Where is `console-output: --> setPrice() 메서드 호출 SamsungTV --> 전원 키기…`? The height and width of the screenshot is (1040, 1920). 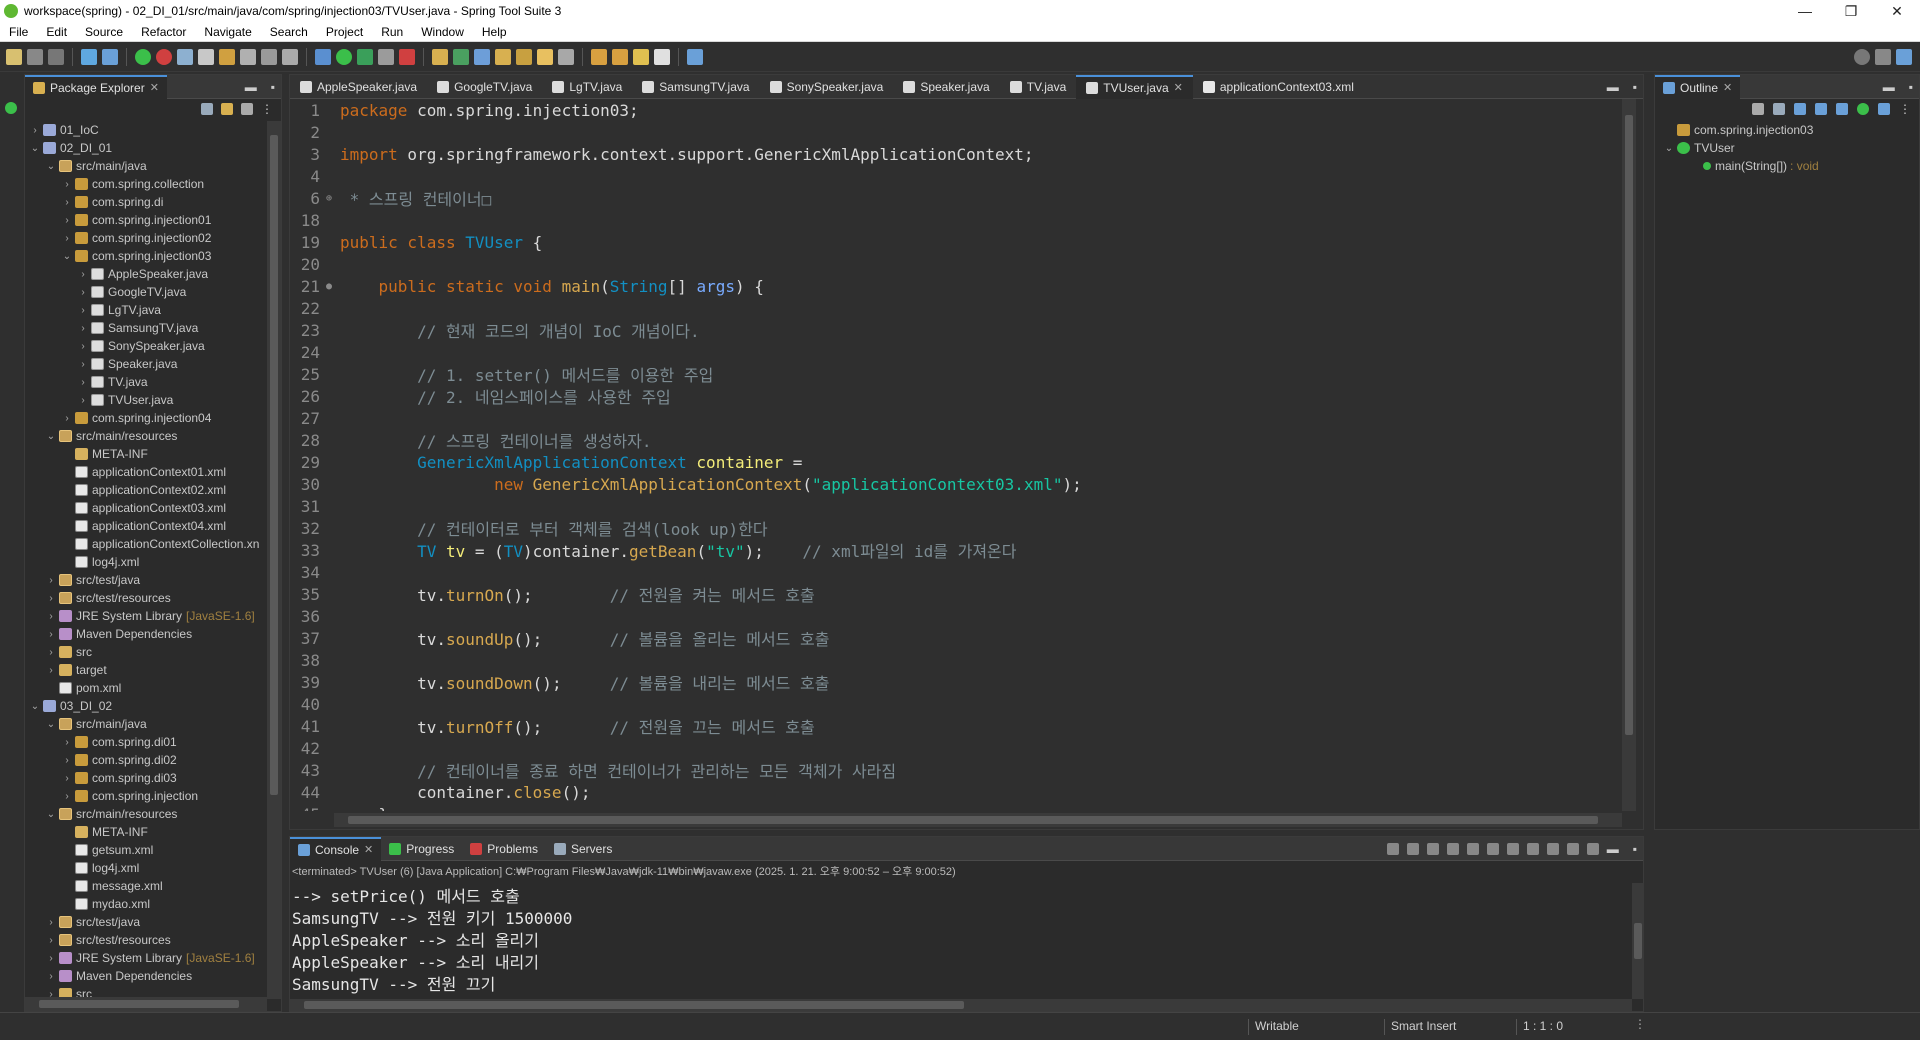 console-output: --> setPrice() 메서드 호출 SamsungTV --> 전원 키기… is located at coordinates (960, 941).